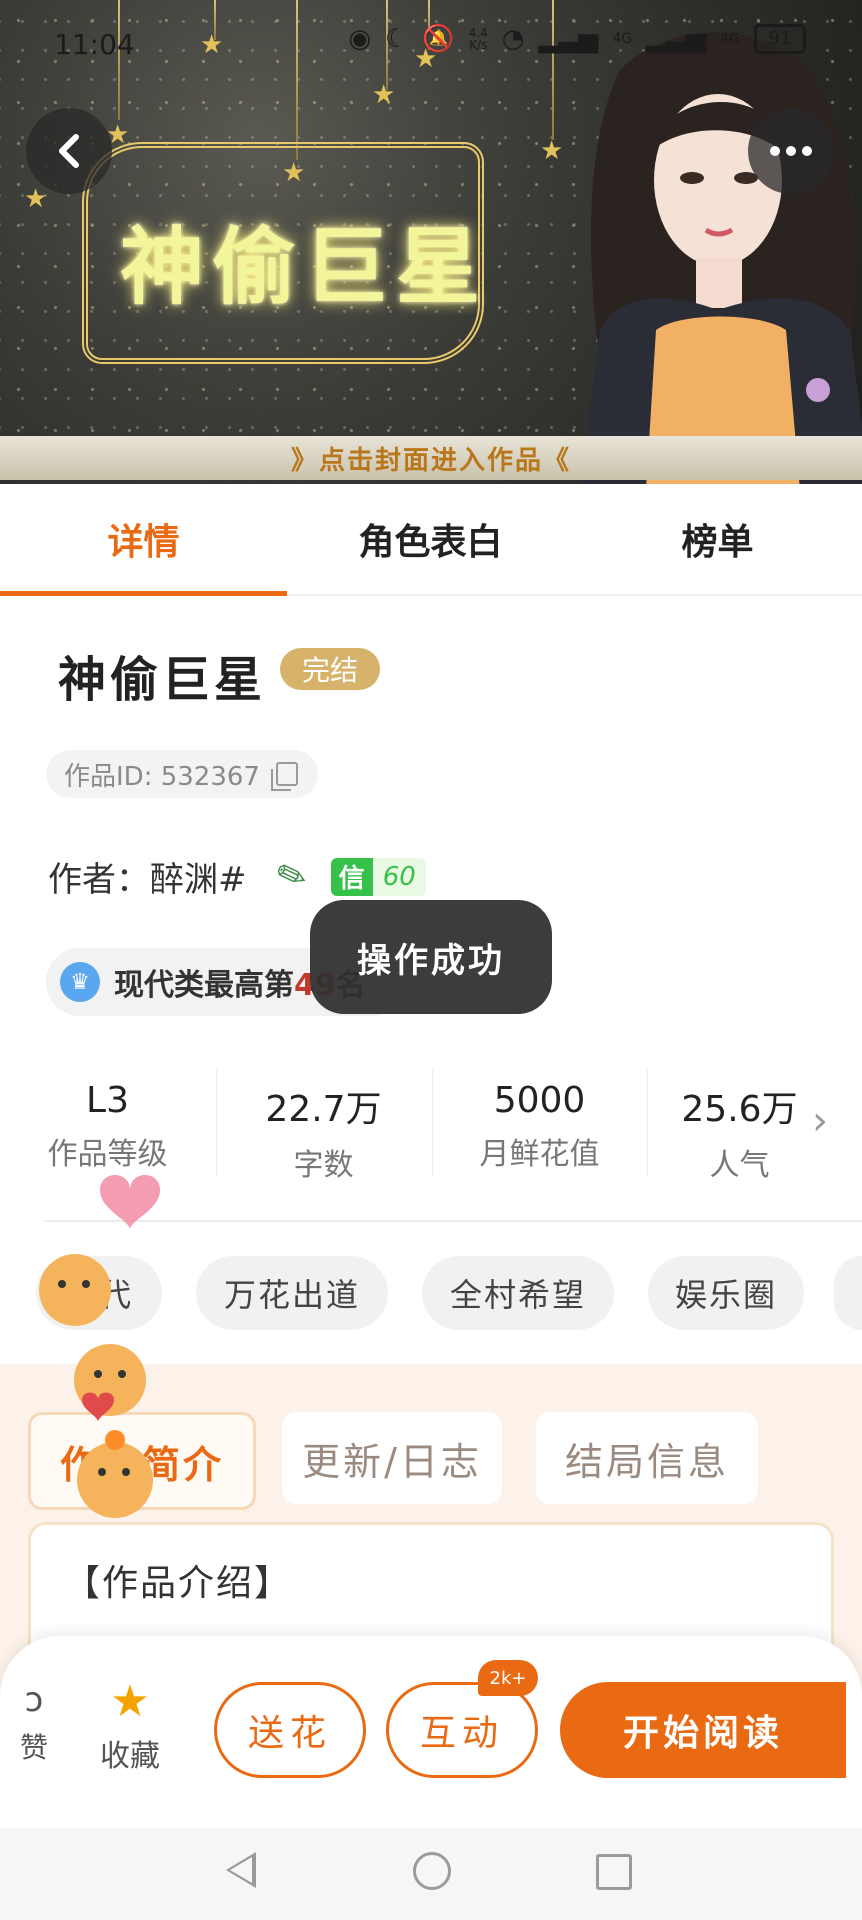 The width and height of the screenshot is (862, 1920). Describe the element at coordinates (568, 39) in the screenshot. I see `signal-icon: ▂▃▅` at that location.